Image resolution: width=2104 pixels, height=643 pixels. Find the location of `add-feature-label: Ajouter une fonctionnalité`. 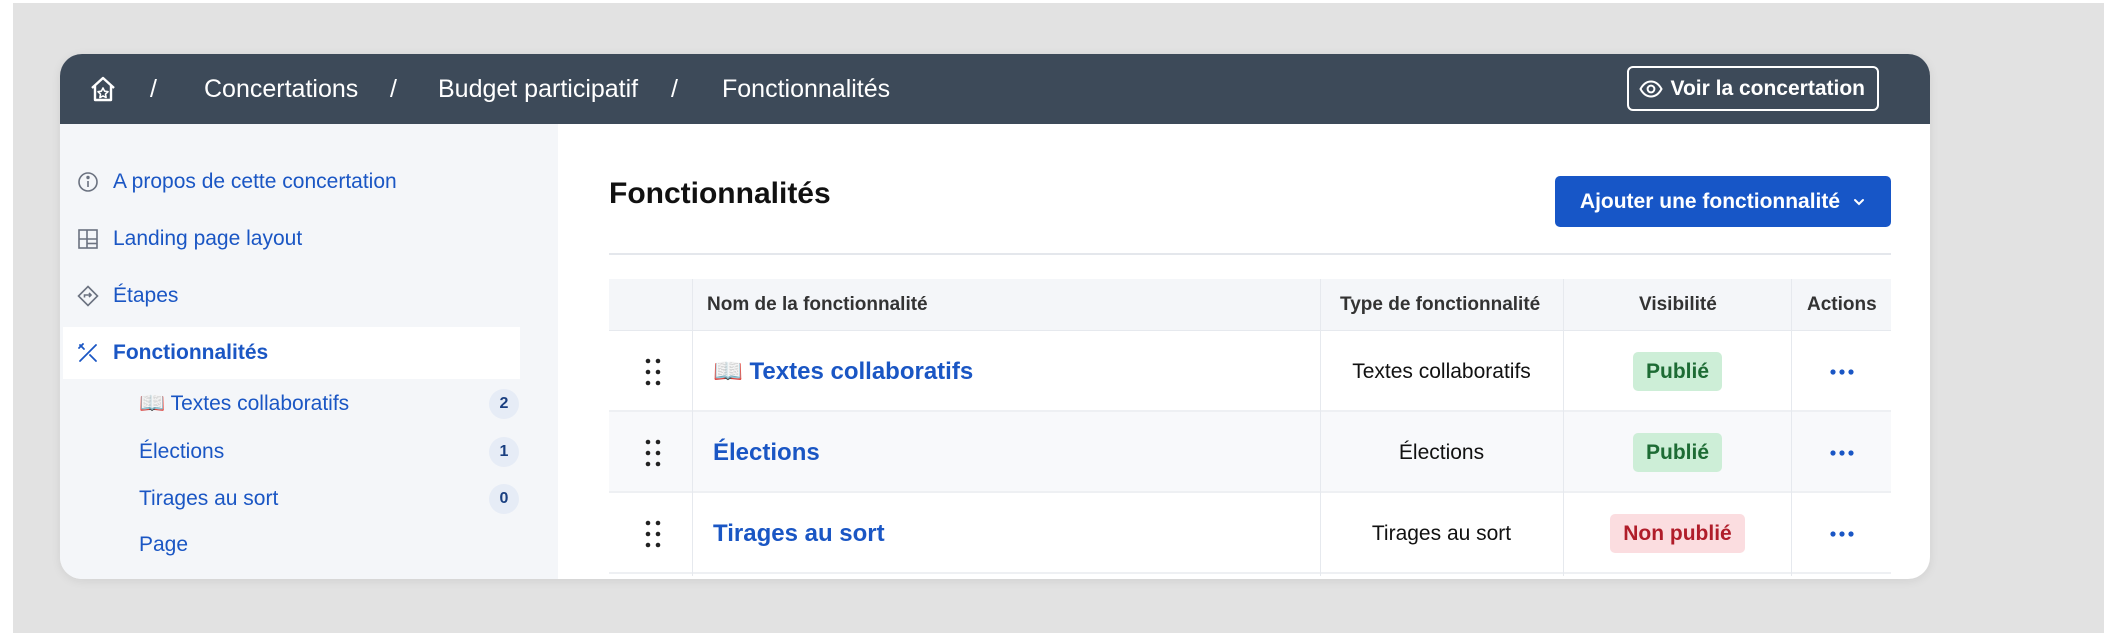

add-feature-label: Ajouter une fonctionnalité is located at coordinates (1710, 201).